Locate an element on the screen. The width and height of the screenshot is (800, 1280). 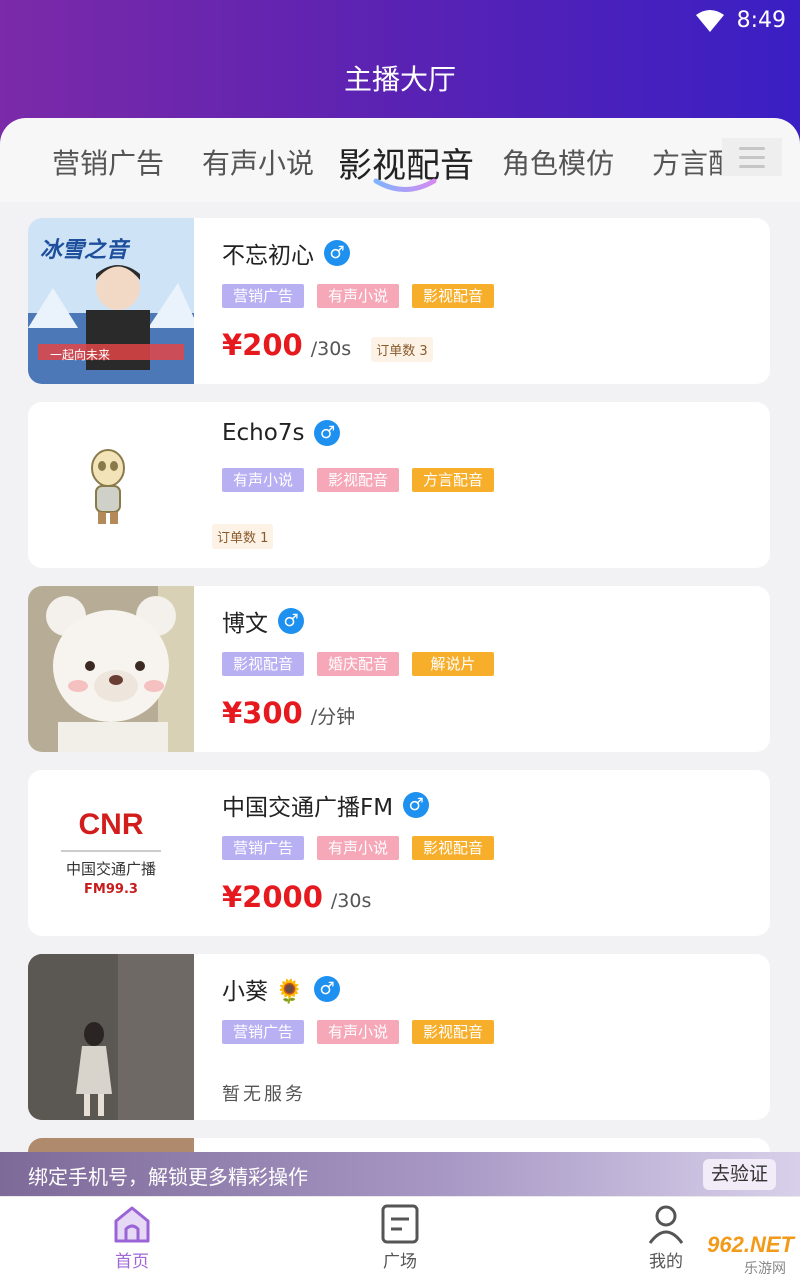
order-count: 订单数 3 is located at coordinates (402, 349).